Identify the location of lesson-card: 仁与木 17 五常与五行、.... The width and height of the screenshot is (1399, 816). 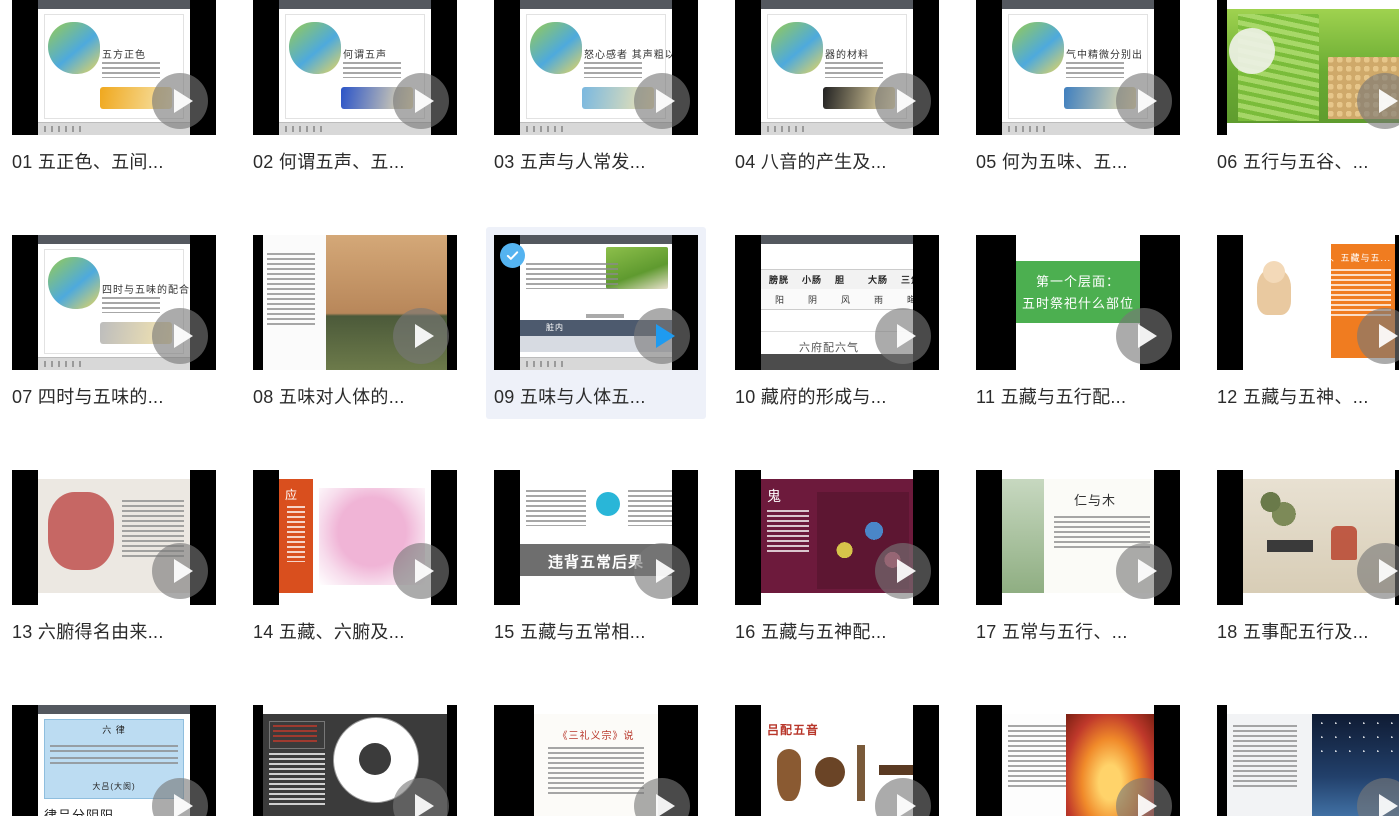
(1078, 558).